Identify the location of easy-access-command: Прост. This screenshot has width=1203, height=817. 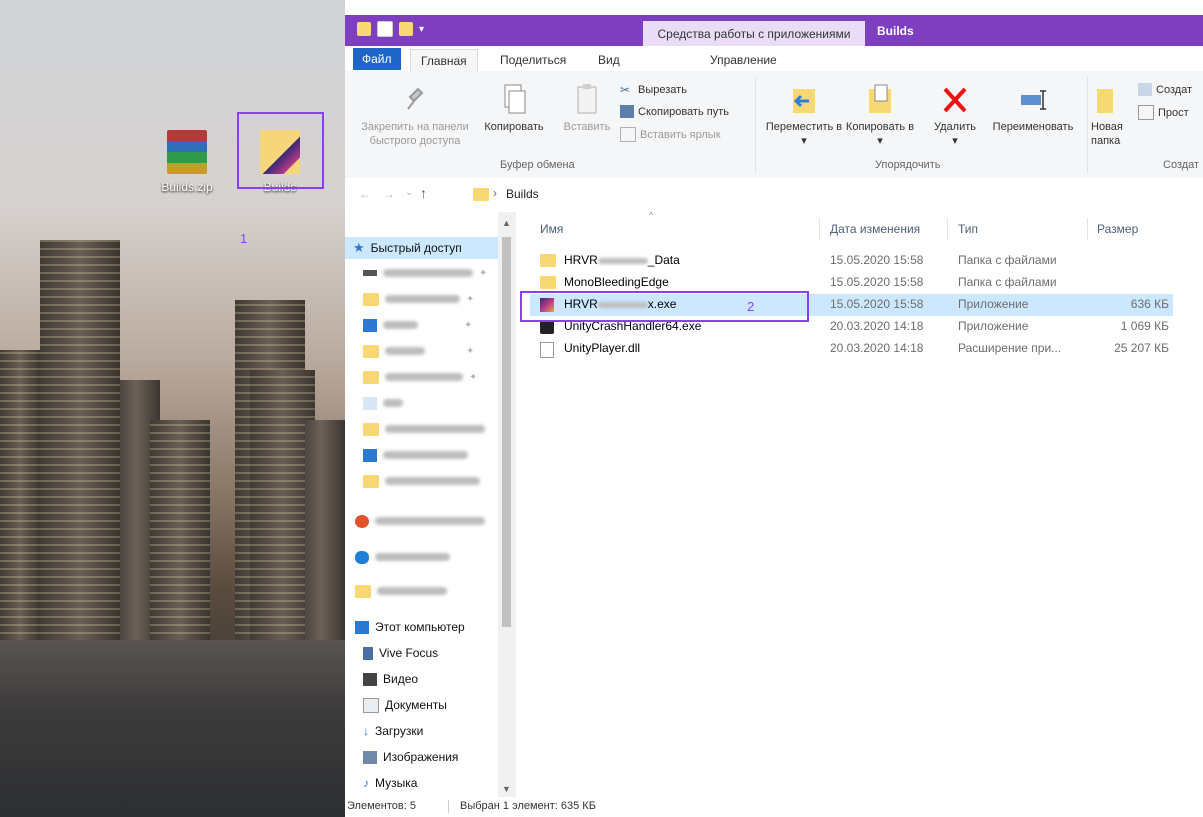
(1163, 112).